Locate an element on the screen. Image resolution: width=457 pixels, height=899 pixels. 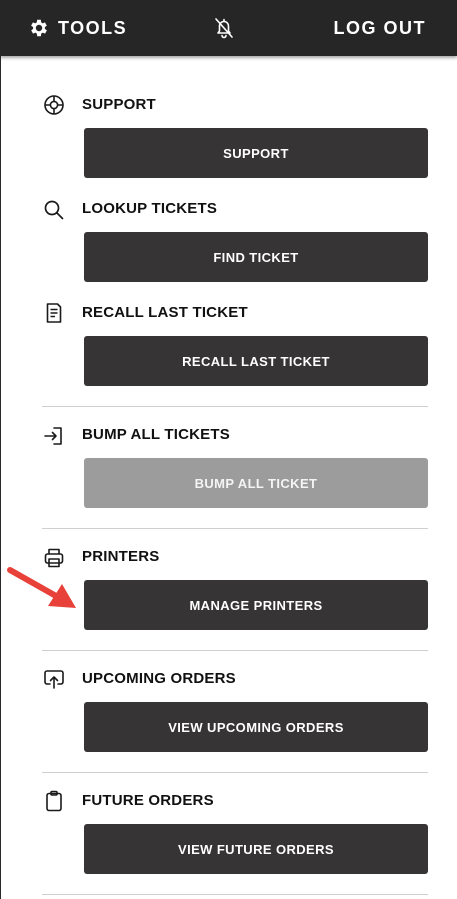
top-bar: TOOLS LOG OUT is located at coordinates (228, 28).